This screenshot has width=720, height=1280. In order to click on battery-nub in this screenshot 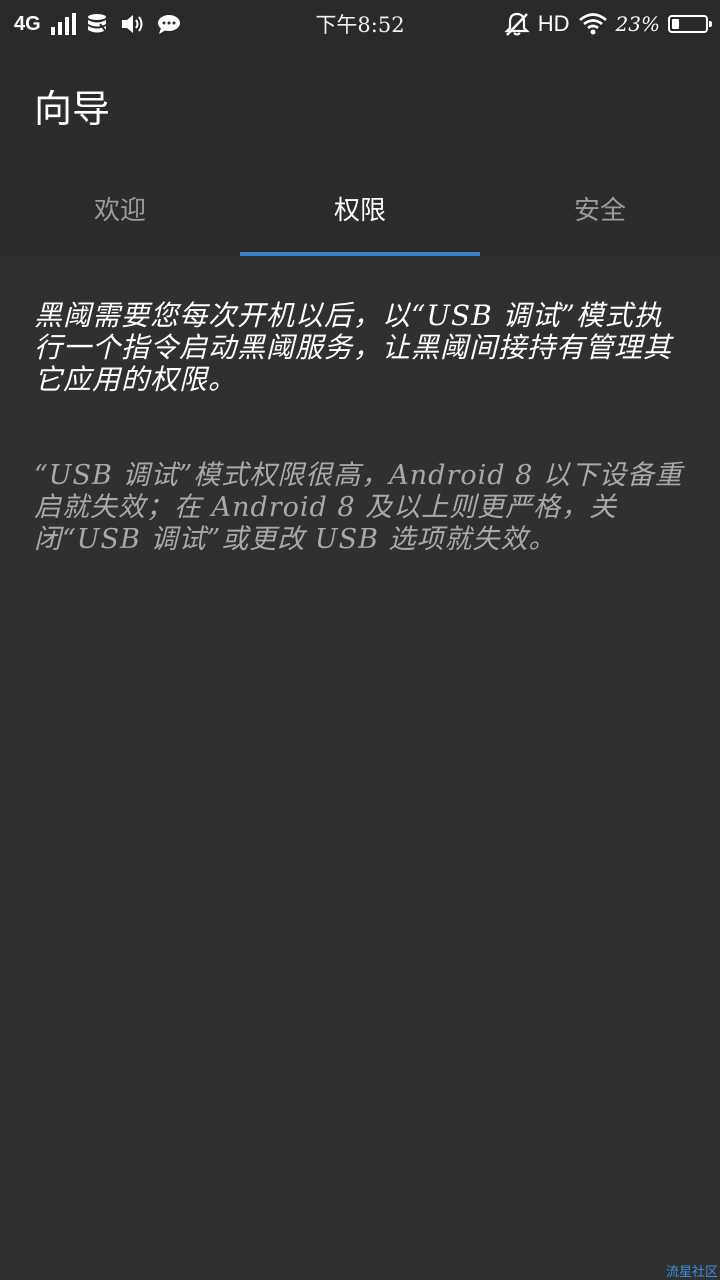, I will do `click(710, 24)`.